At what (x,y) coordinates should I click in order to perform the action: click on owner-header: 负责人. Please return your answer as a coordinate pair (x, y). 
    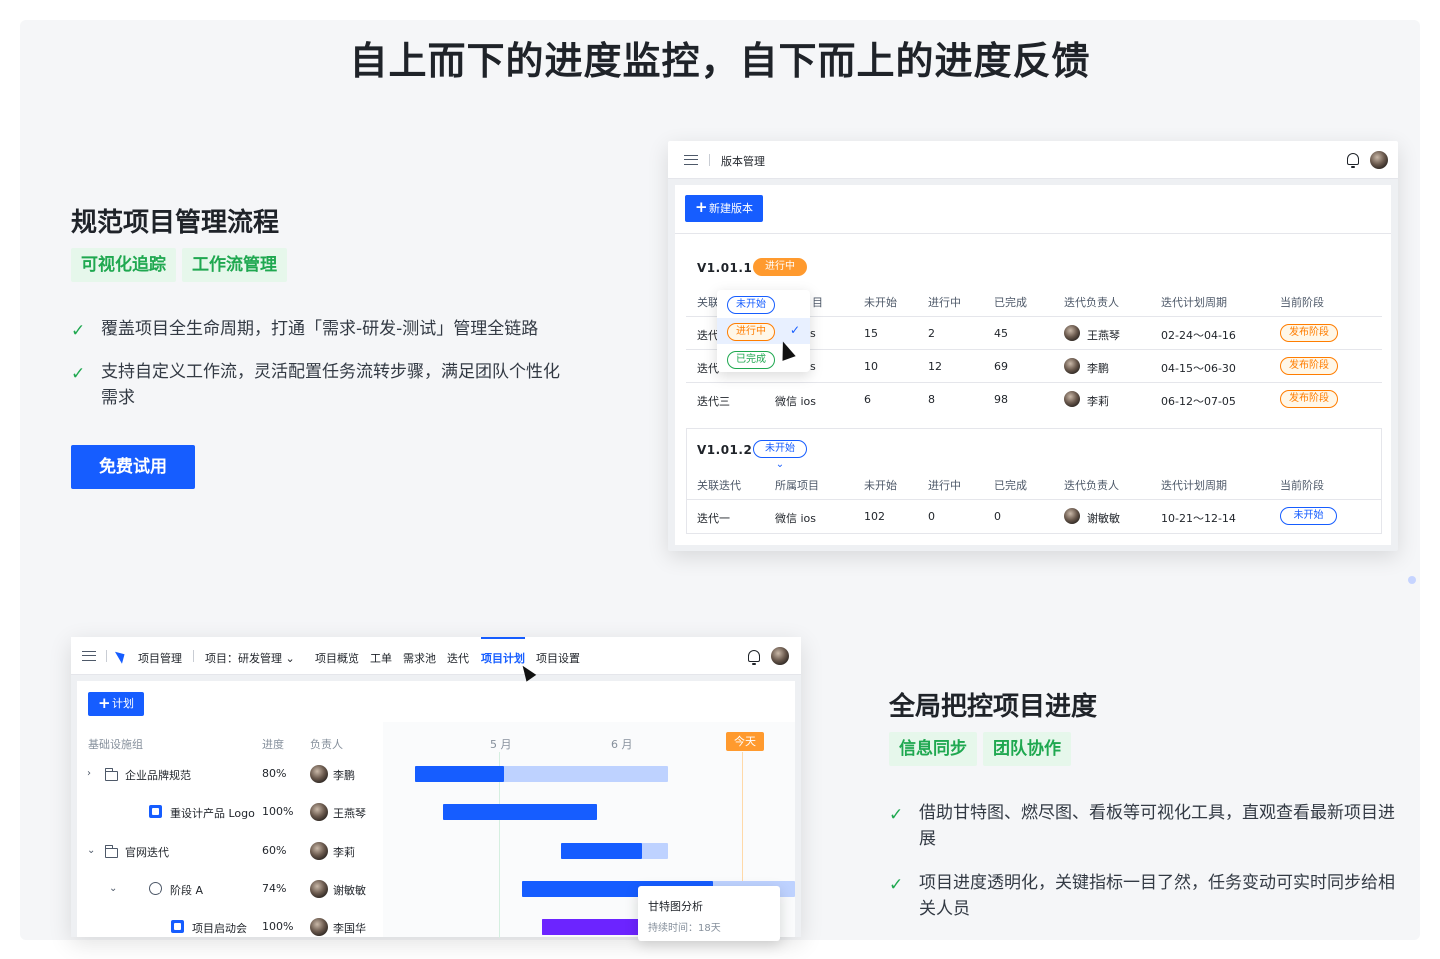
    Looking at the image, I should click on (326, 744).